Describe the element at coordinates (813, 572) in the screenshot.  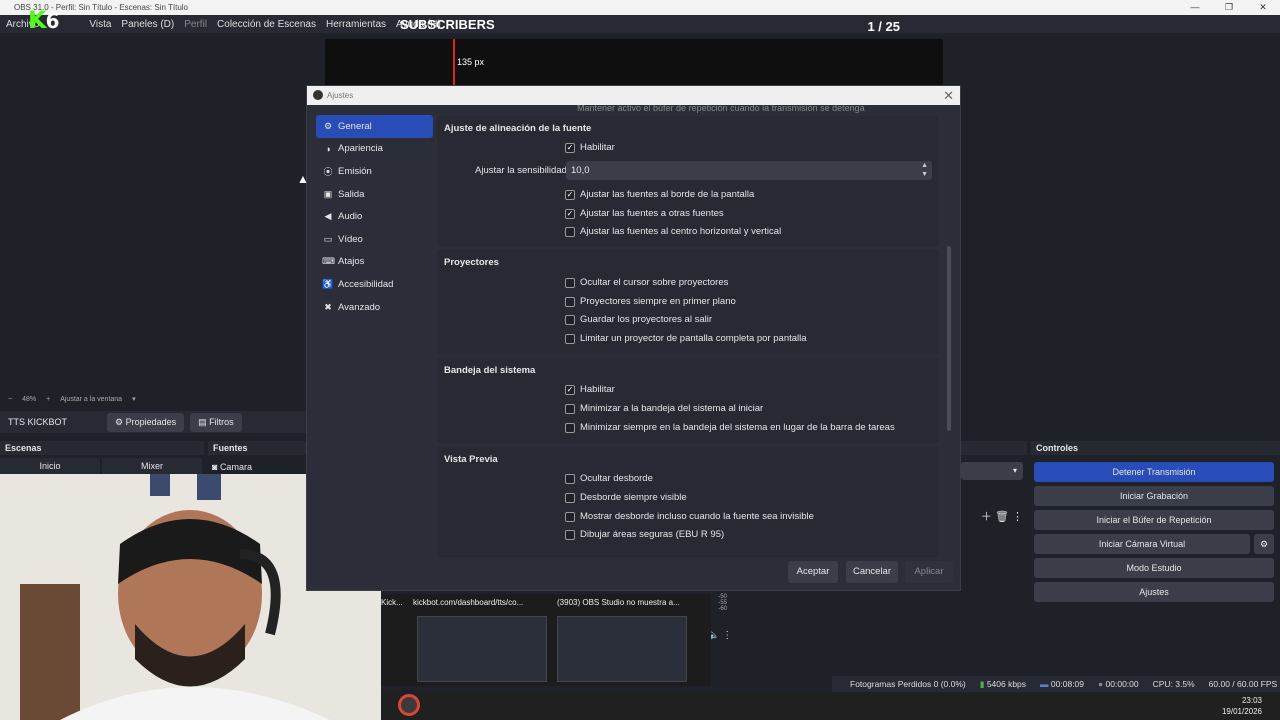
I see `accept-button: Aceptar` at that location.